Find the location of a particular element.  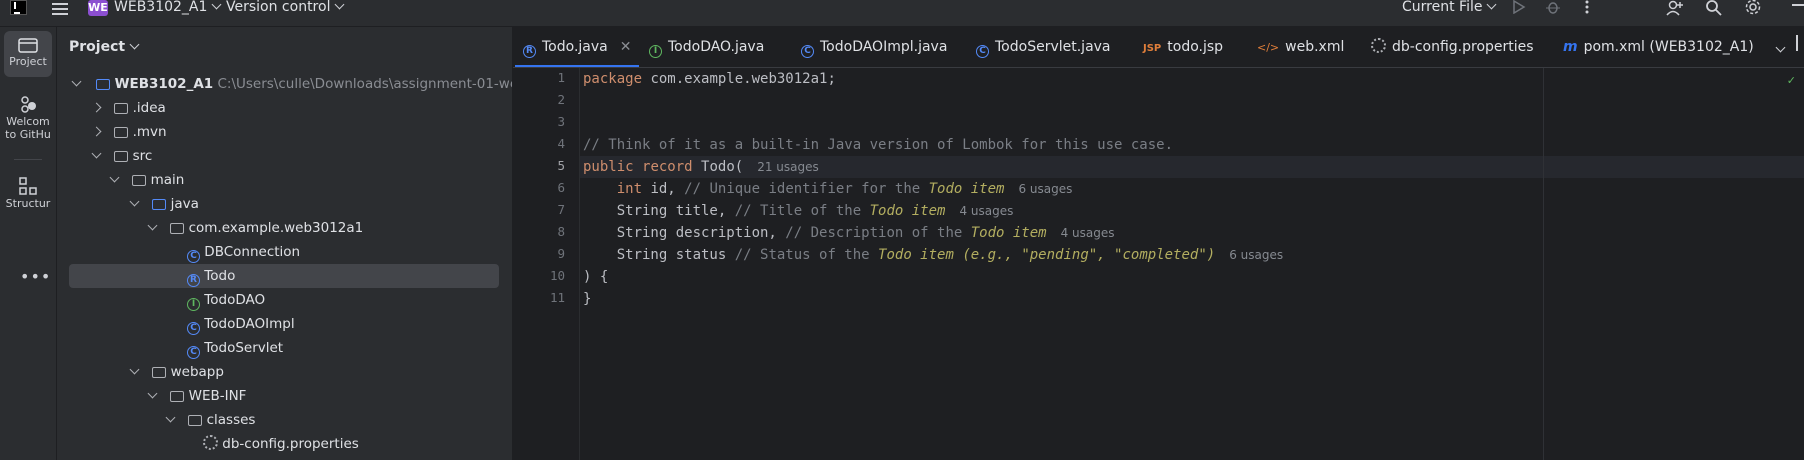

main-menu-icon is located at coordinates (60, 9).